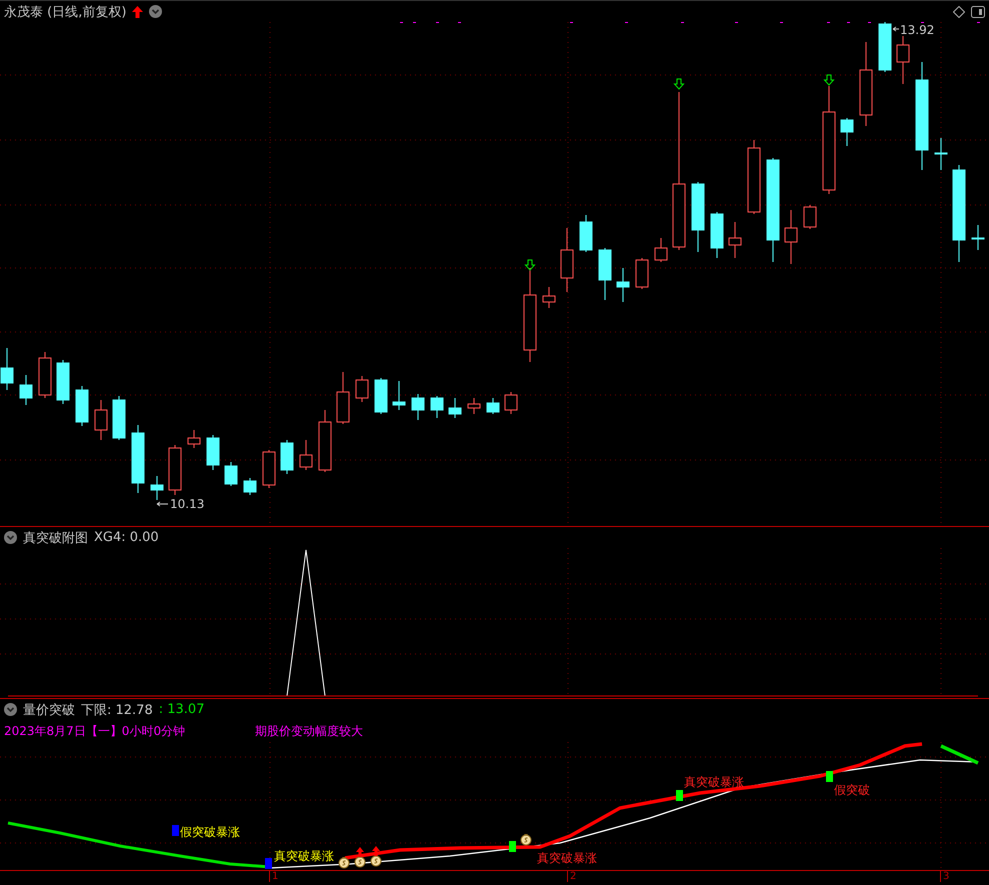 The height and width of the screenshot is (885, 989). What do you see at coordinates (852, 790) in the screenshot?
I see `signal-label: 假突破` at bounding box center [852, 790].